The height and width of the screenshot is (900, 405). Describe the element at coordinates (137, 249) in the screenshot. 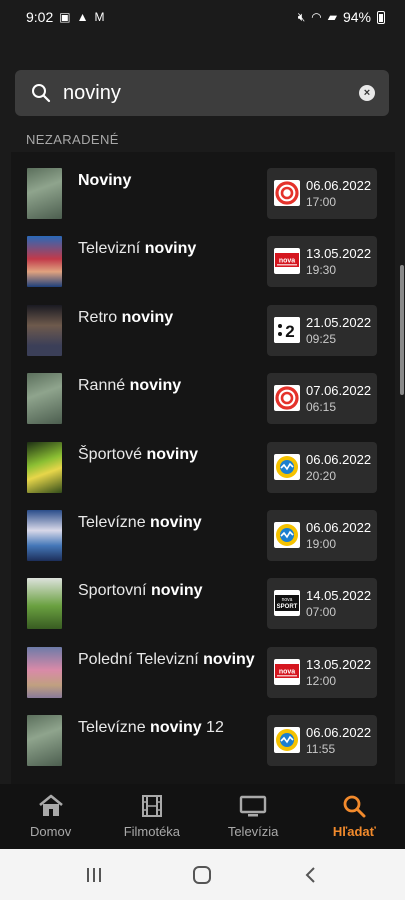

I see `program-title: Televizní noviny` at that location.